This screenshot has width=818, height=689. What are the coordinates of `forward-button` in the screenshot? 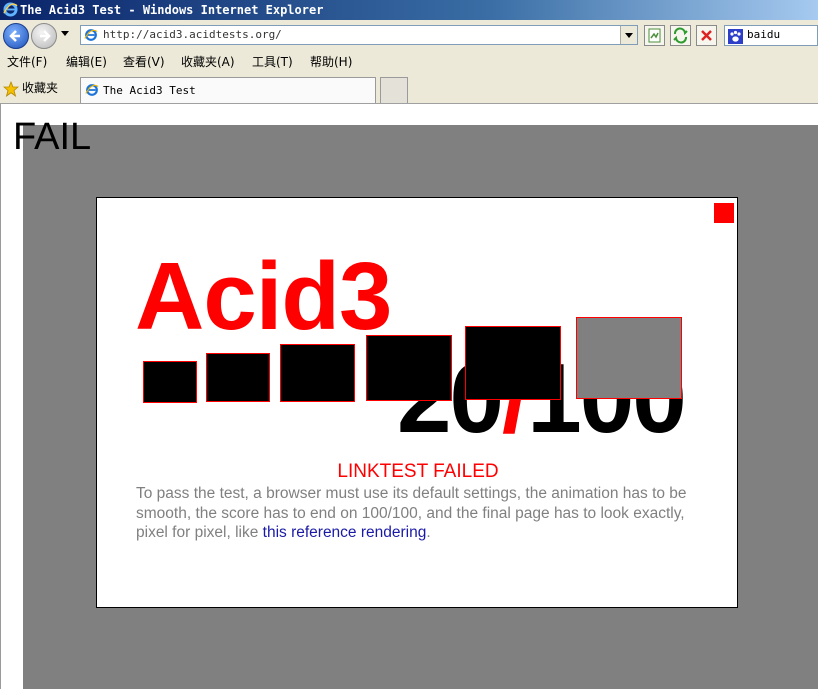 It's located at (44, 36).